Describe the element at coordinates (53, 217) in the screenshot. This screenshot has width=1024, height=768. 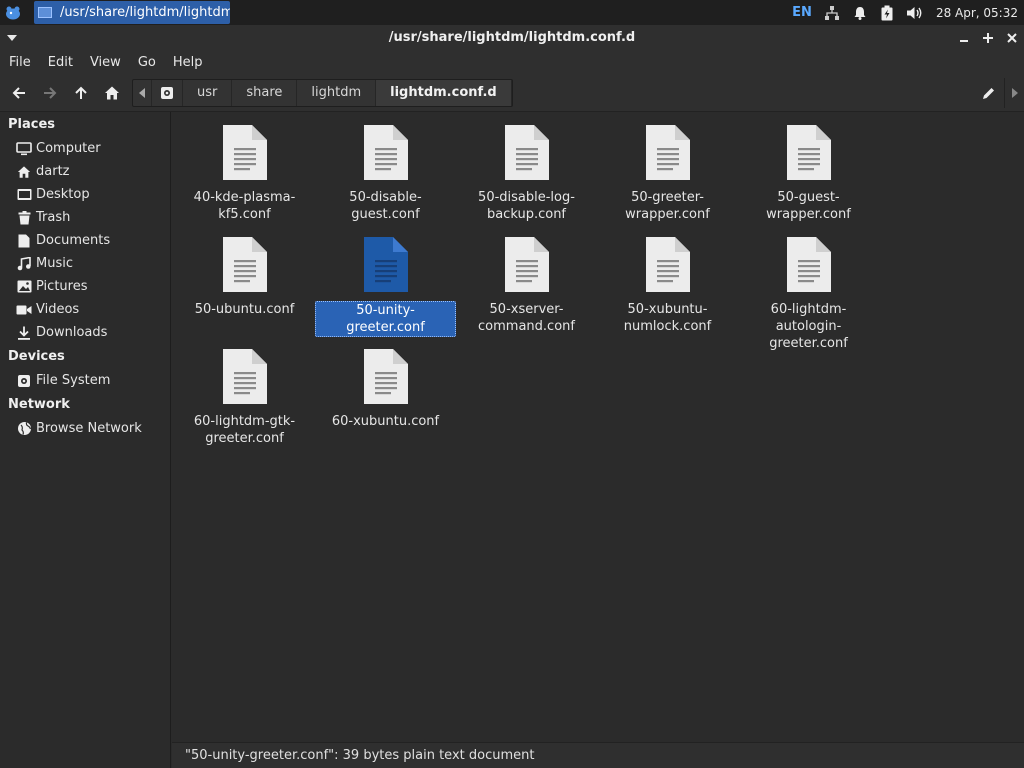
I see `sidebar-item-label: Trash` at that location.